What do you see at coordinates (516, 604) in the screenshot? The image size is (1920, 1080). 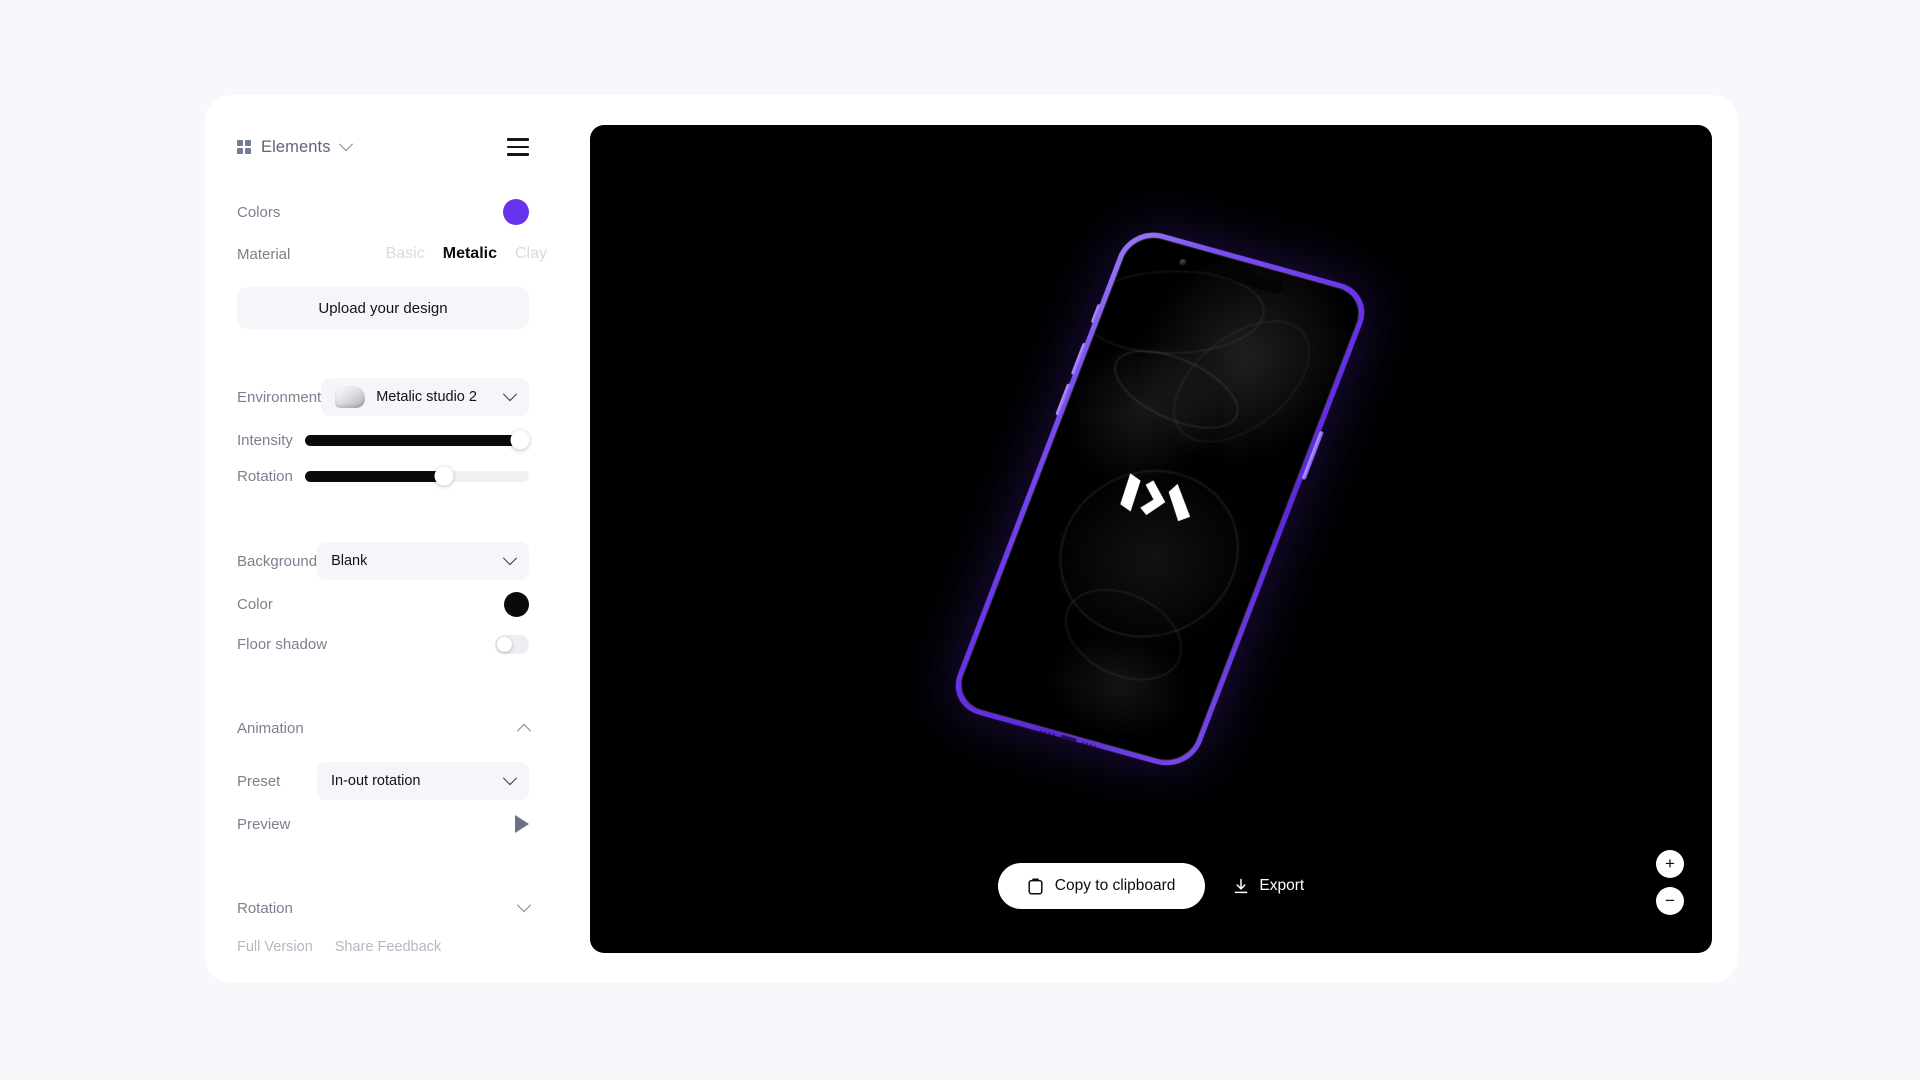 I see `color-swatch-black` at bounding box center [516, 604].